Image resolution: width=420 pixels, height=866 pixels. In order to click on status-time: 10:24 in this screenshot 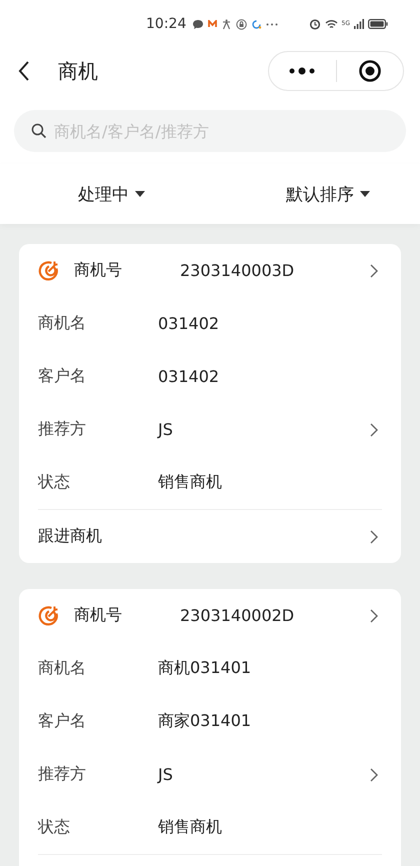, I will do `click(166, 24)`.